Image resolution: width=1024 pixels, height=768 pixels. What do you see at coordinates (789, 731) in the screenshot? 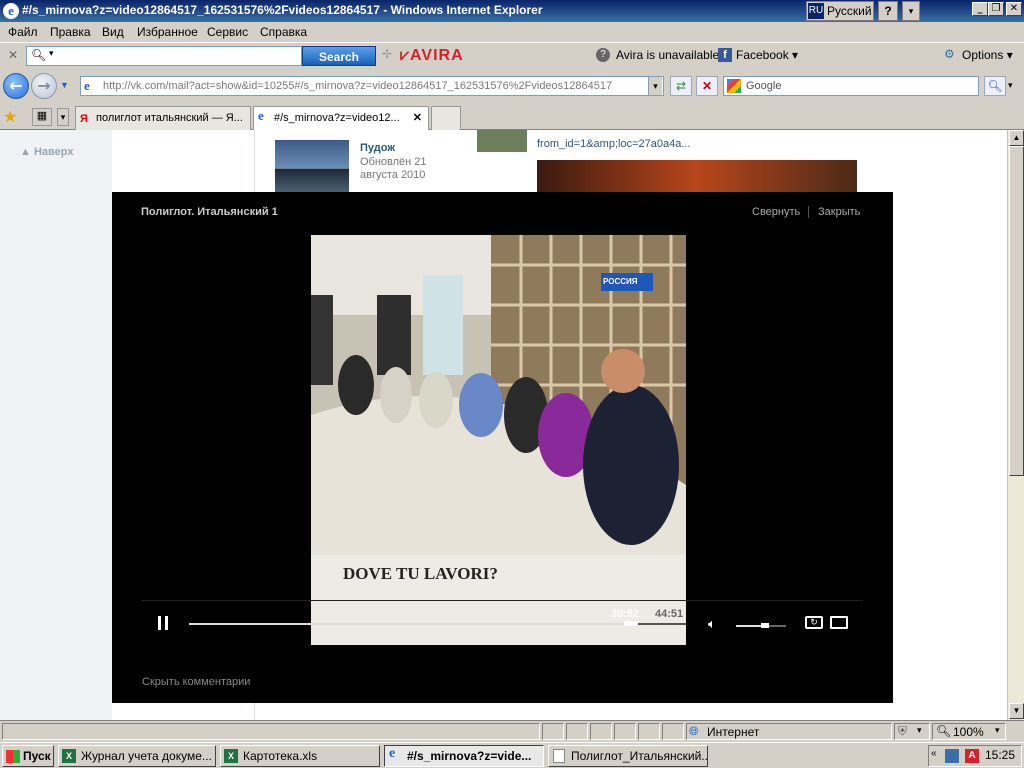
I see `security-zone: 🌐︎ Интернет` at bounding box center [789, 731].